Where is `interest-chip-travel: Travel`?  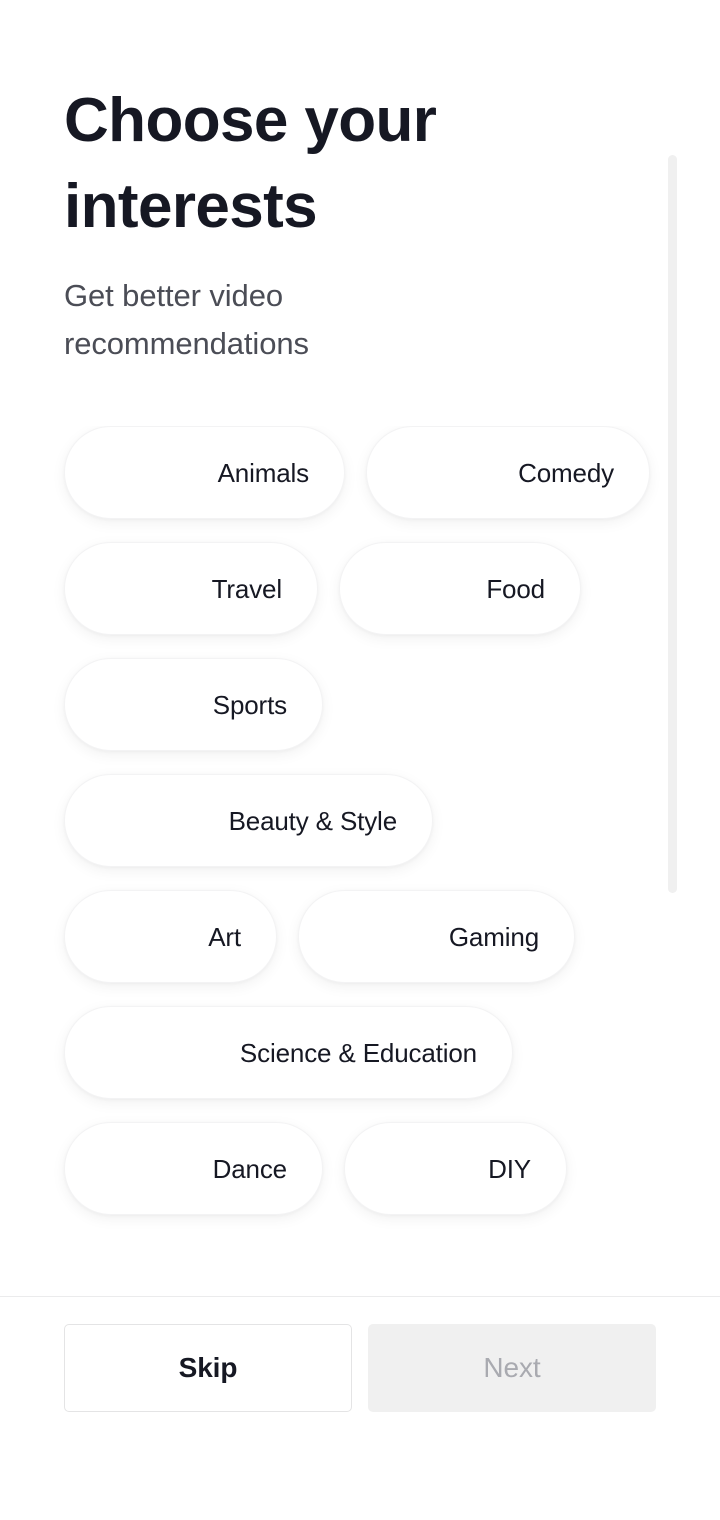 interest-chip-travel: Travel is located at coordinates (191, 588).